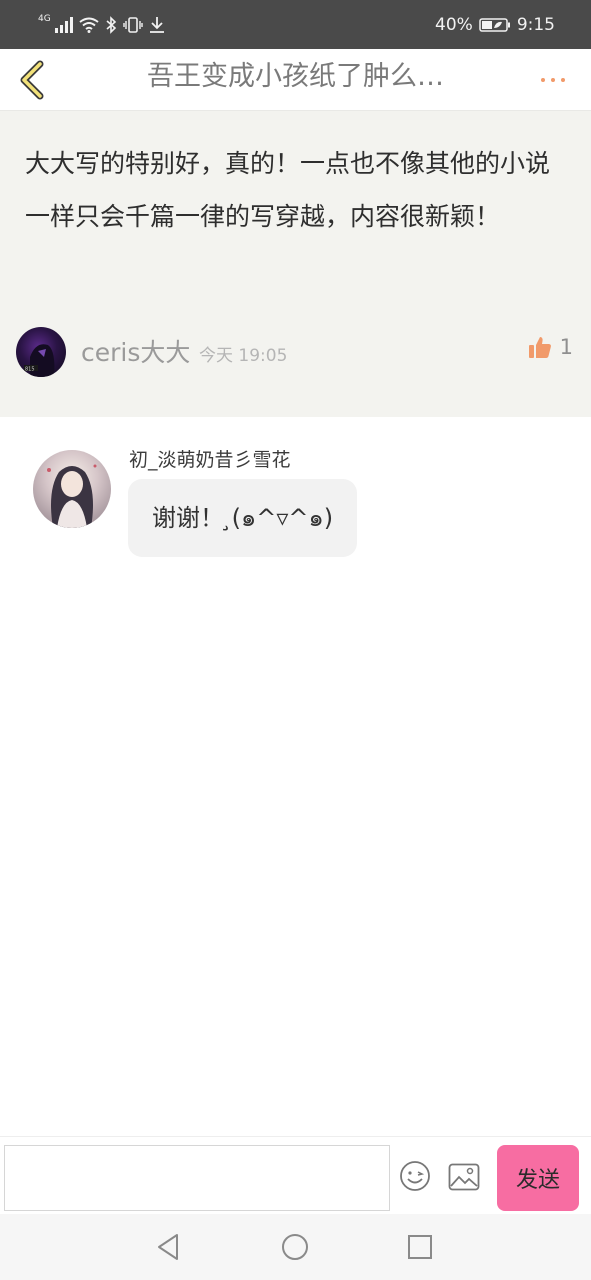 This screenshot has width=591, height=1280. Describe the element at coordinates (63, 25) in the screenshot. I see `signal-icon` at that location.